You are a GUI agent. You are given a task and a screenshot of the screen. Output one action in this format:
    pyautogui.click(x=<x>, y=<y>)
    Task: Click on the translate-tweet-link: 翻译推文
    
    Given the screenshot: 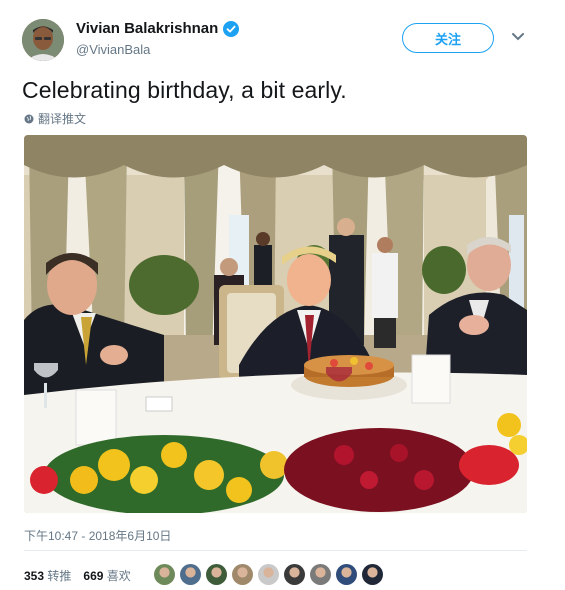 What is the action you would take?
    pyautogui.click(x=55, y=118)
    